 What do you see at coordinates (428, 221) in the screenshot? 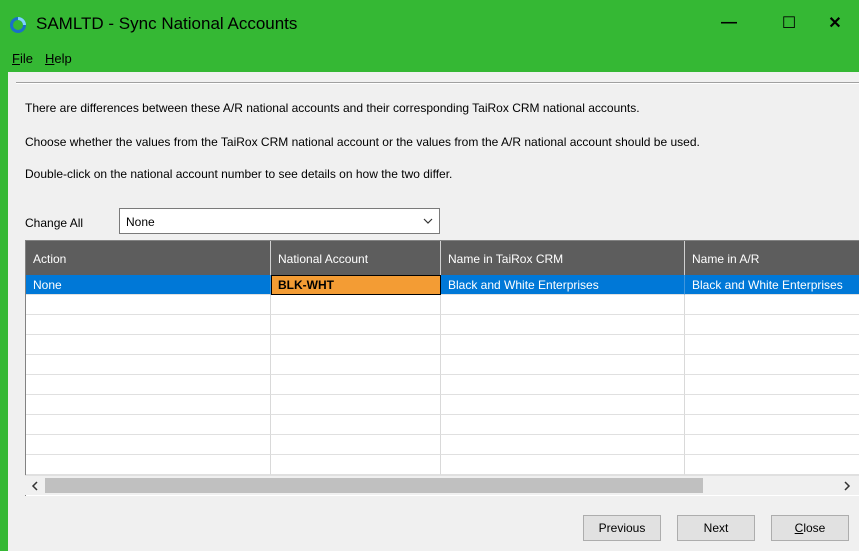
I see `chevron-down-icon` at bounding box center [428, 221].